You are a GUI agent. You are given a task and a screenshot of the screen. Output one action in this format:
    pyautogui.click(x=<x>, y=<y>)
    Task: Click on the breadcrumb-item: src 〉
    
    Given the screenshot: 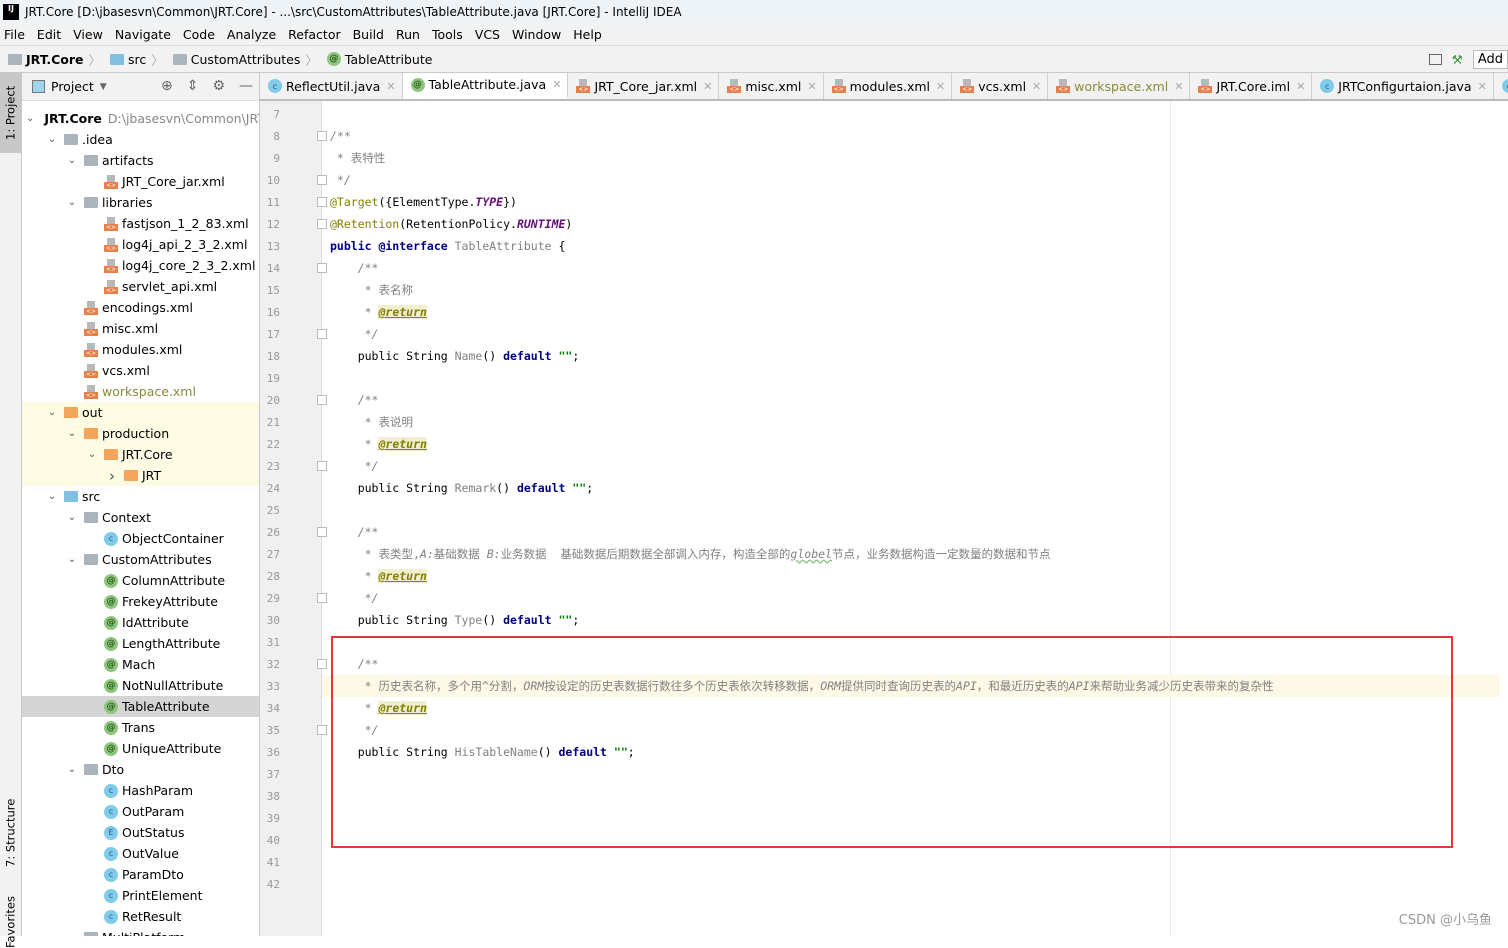 What is the action you would take?
    pyautogui.click(x=139, y=59)
    